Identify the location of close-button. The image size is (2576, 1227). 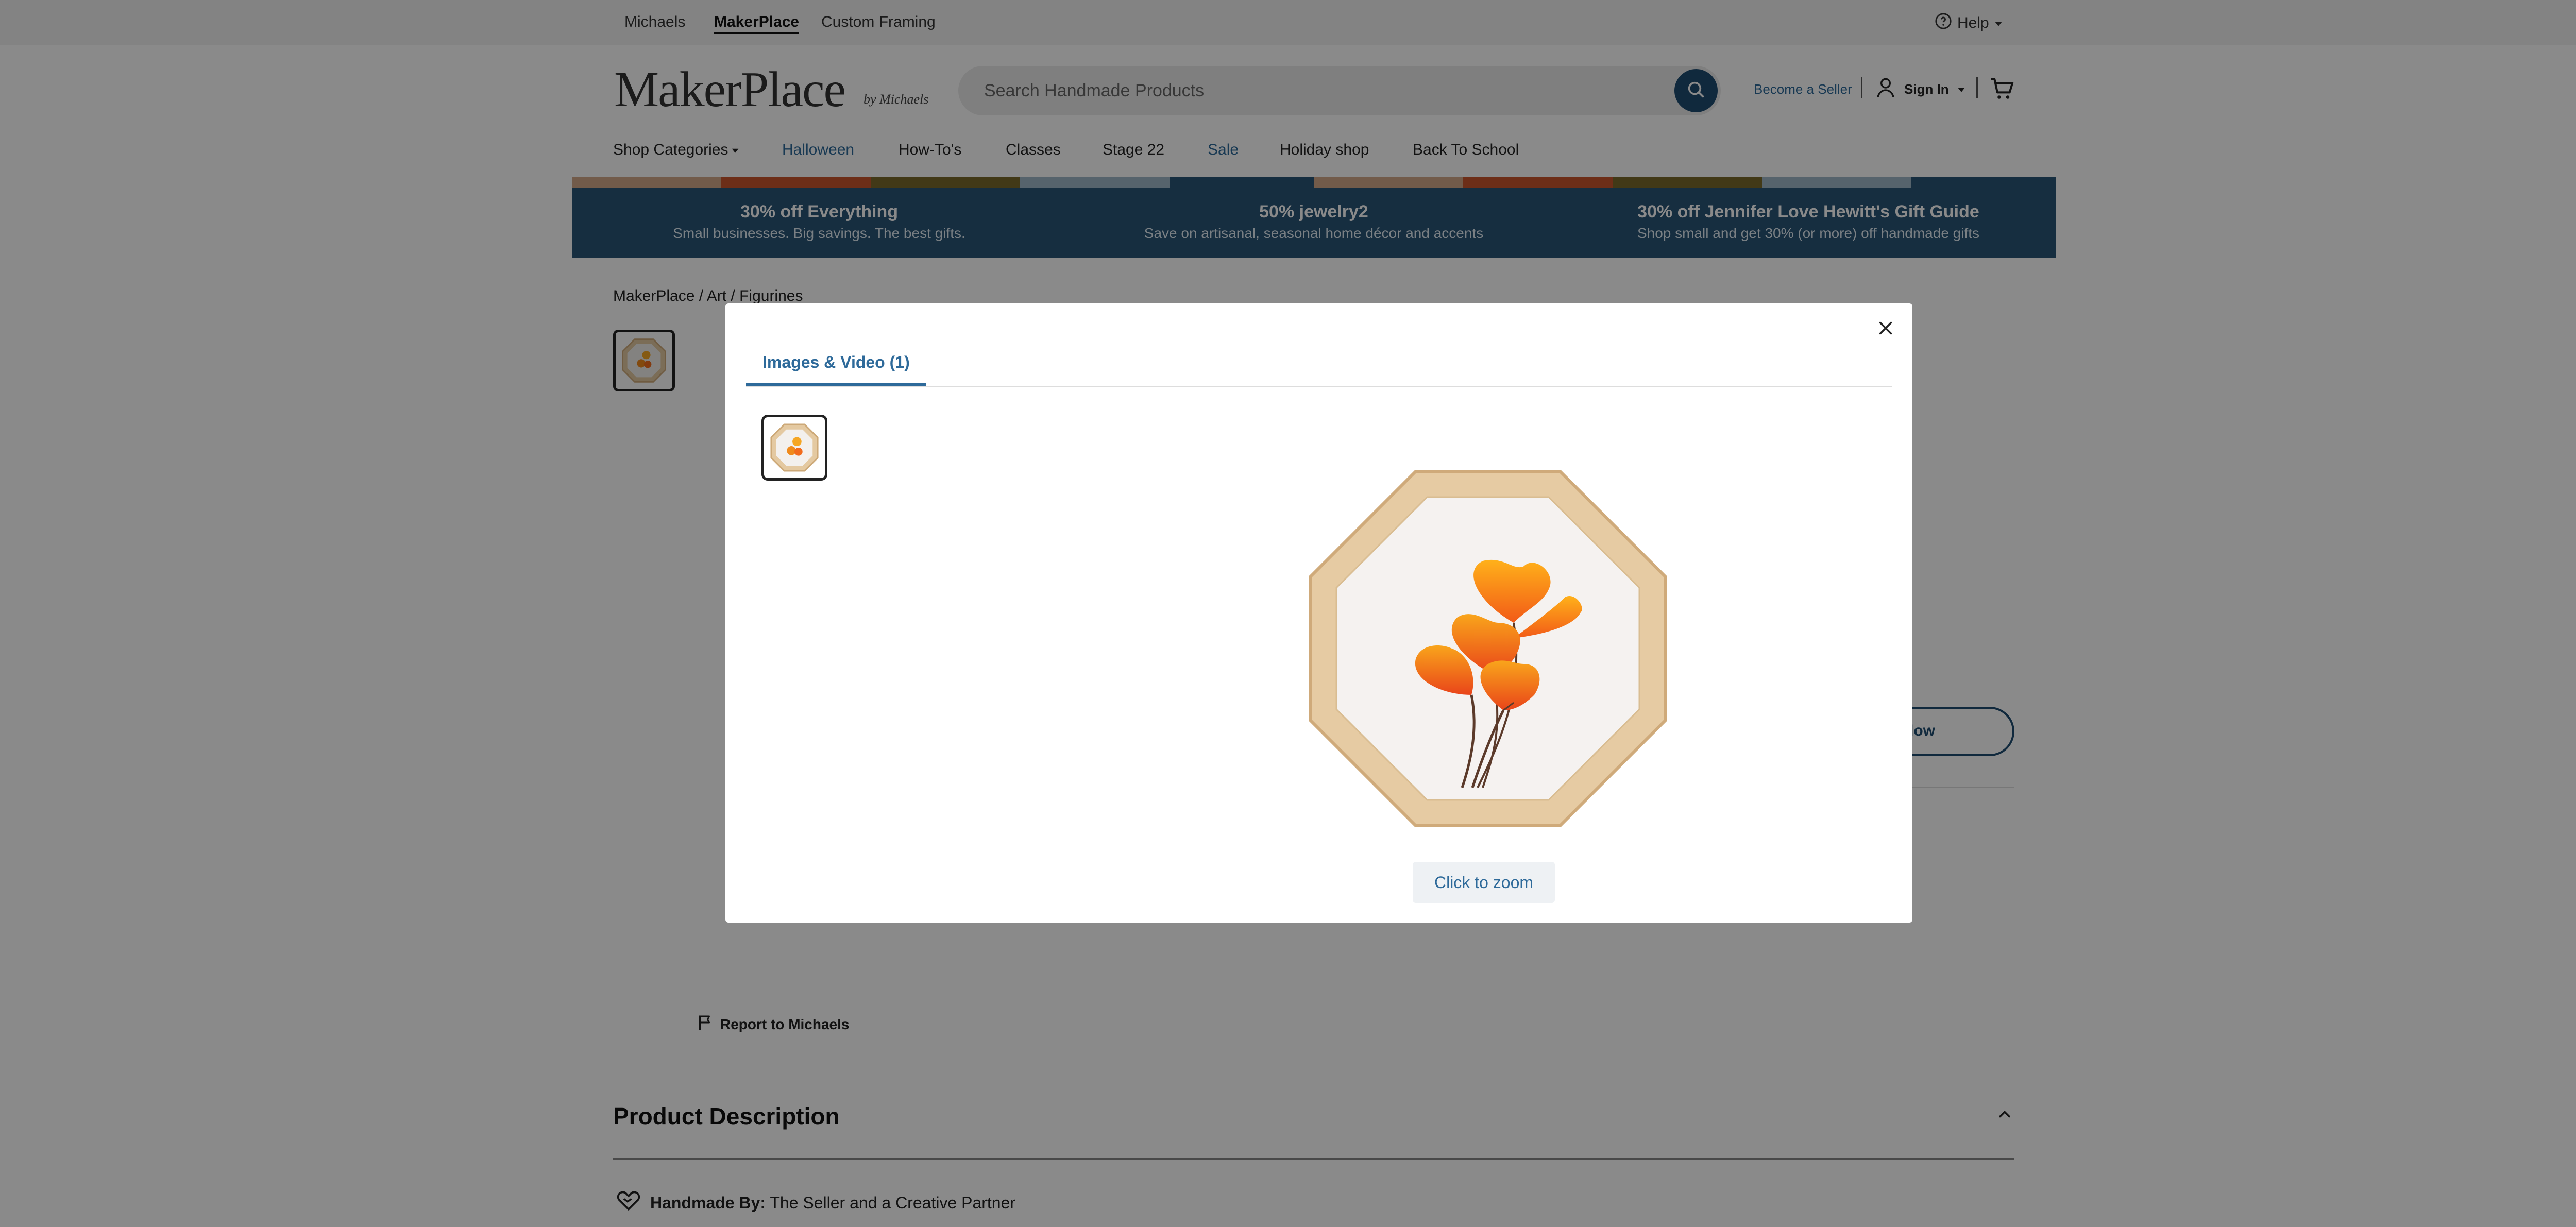
(1885, 329).